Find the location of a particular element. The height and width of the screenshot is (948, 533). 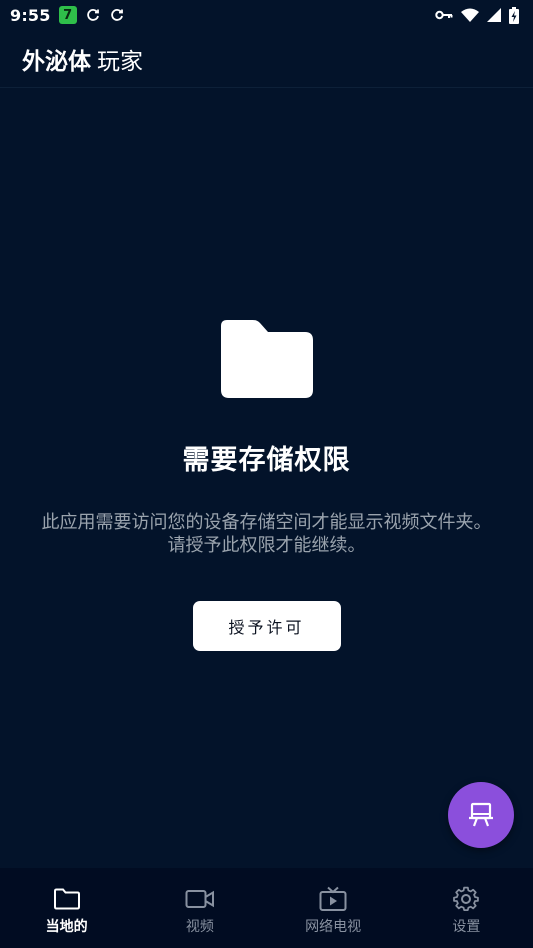

tv-icon is located at coordinates (333, 899).